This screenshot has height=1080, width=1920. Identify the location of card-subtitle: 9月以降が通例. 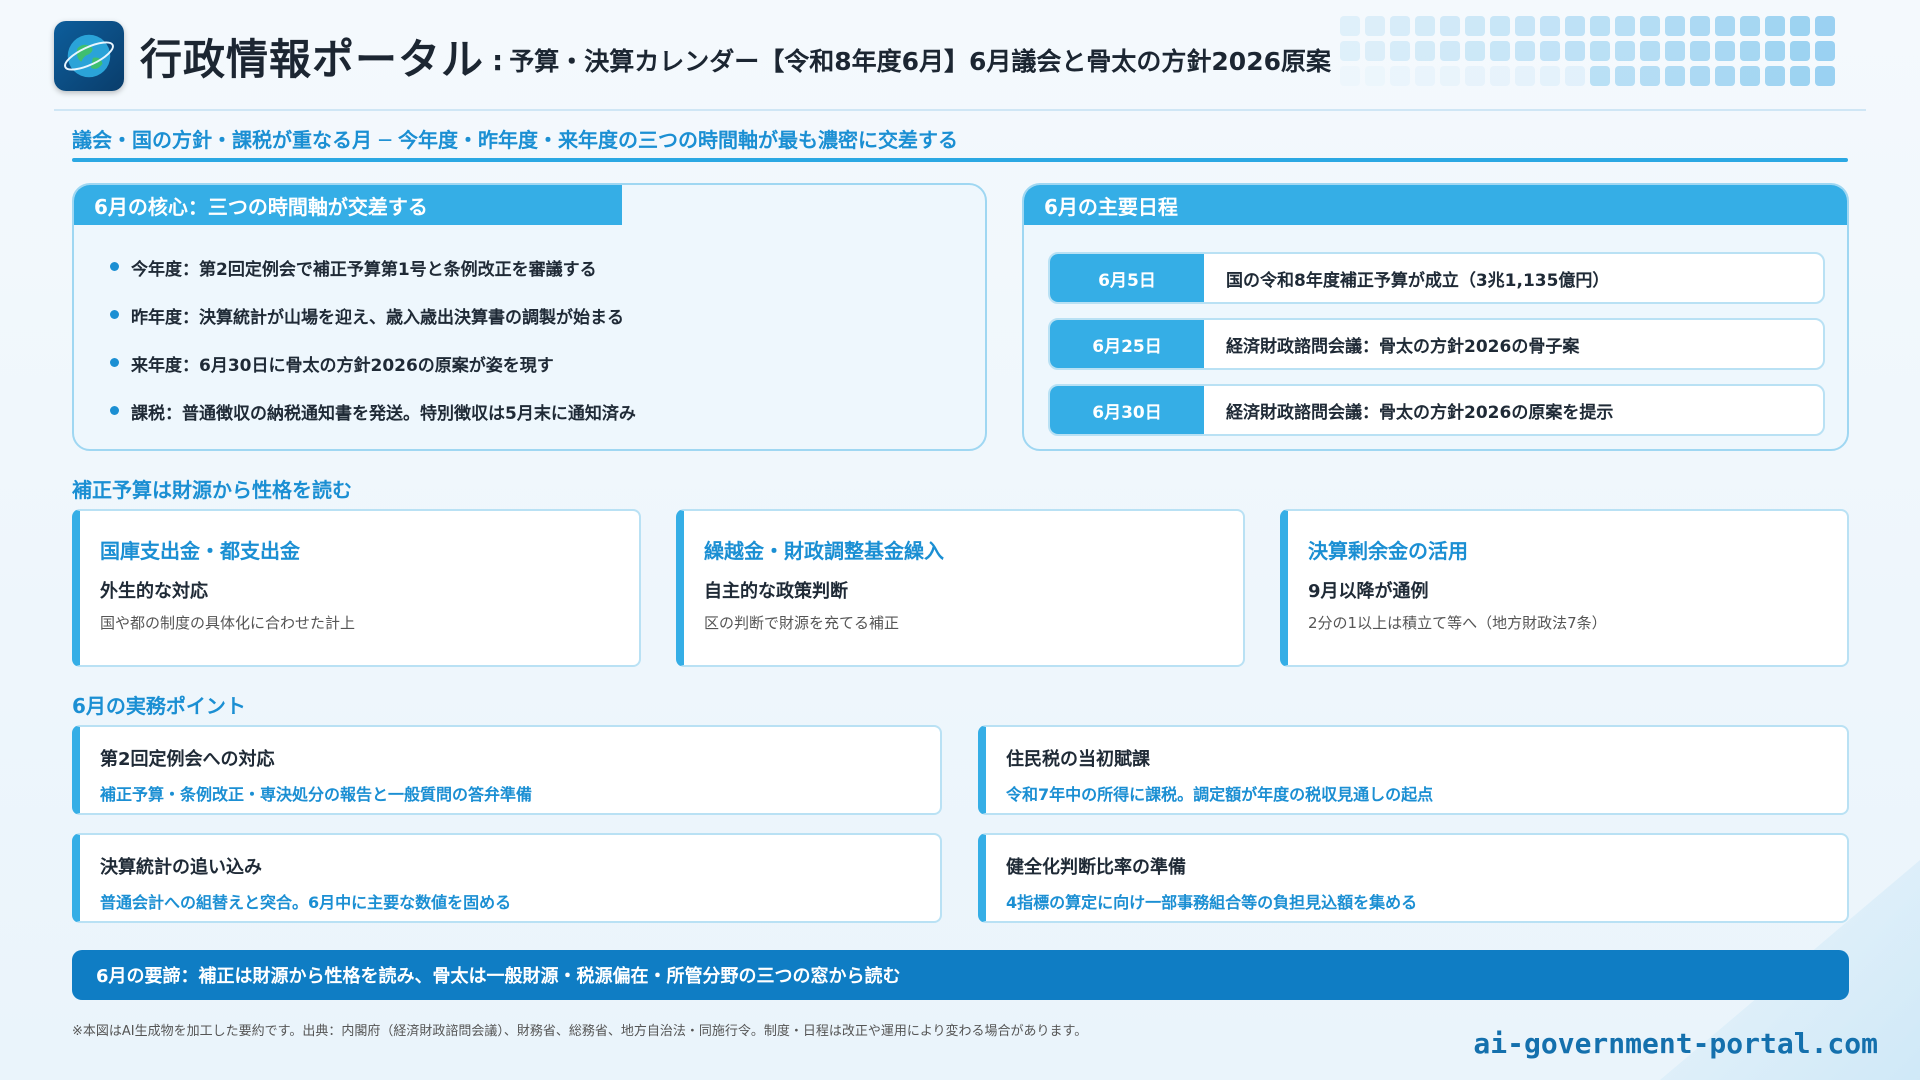
(1368, 591).